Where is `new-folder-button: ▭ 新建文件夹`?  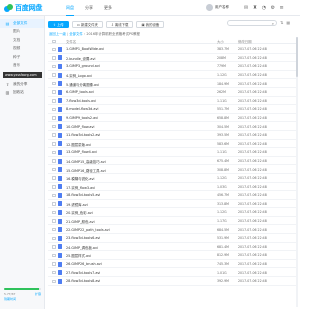 new-folder-button: ▭ 新建文件夹 is located at coordinates (87, 24).